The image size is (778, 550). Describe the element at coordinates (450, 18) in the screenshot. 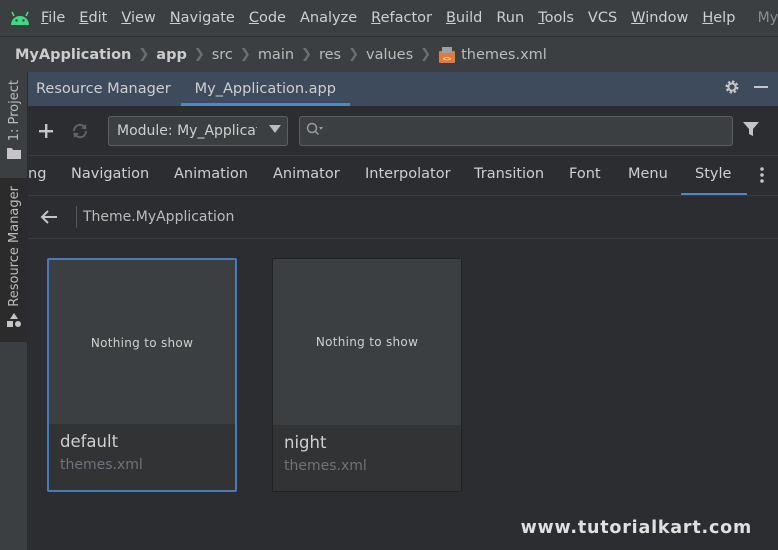

I see `menu-mnemonic: B` at that location.